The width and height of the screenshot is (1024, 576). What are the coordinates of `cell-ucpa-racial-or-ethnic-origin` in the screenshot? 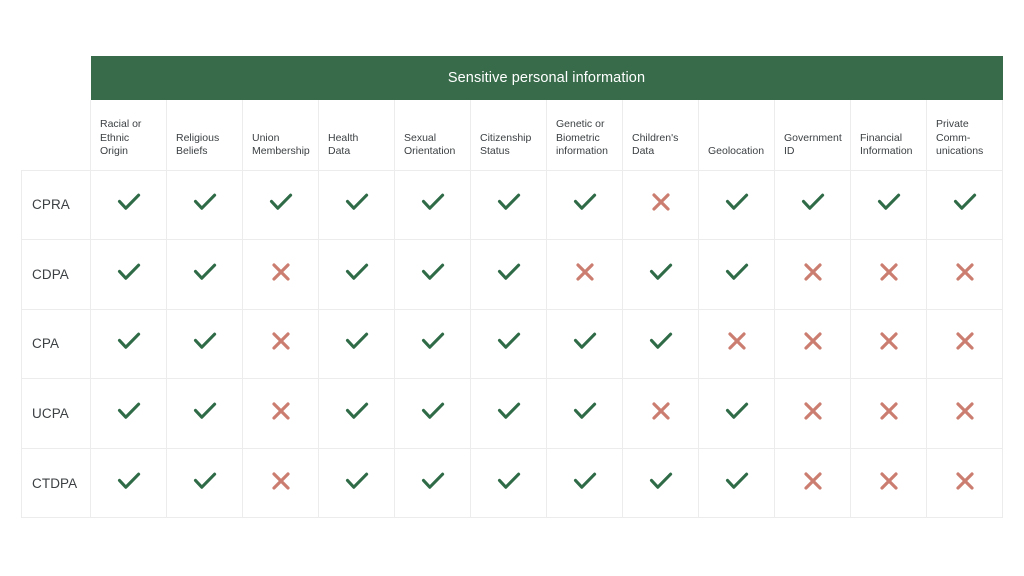 It's located at (128, 413).